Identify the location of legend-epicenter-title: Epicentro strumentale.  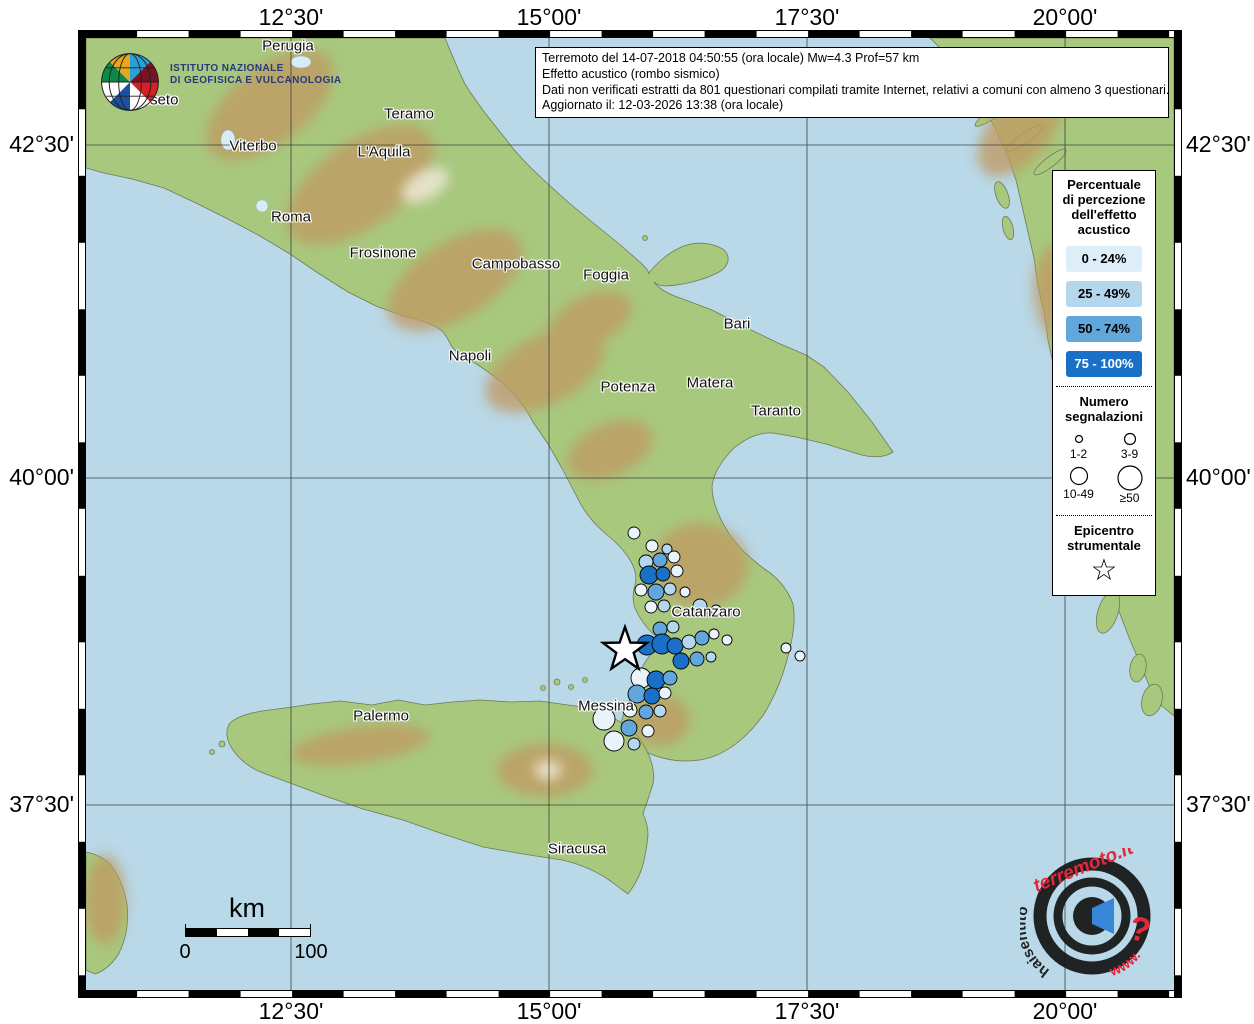
(1104, 538).